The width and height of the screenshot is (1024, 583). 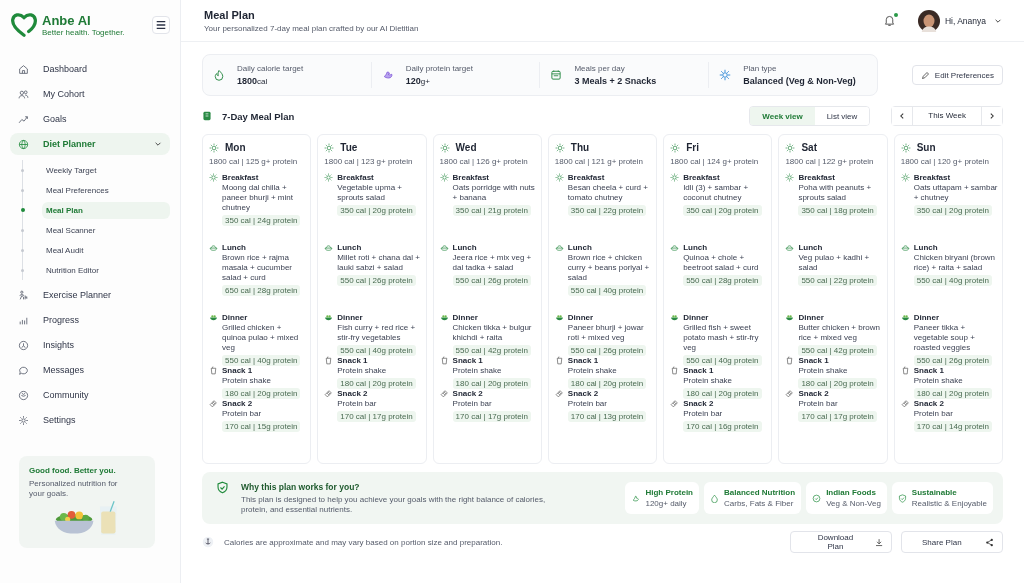 I want to click on nav-item: Dashboard, so click(x=90, y=69).